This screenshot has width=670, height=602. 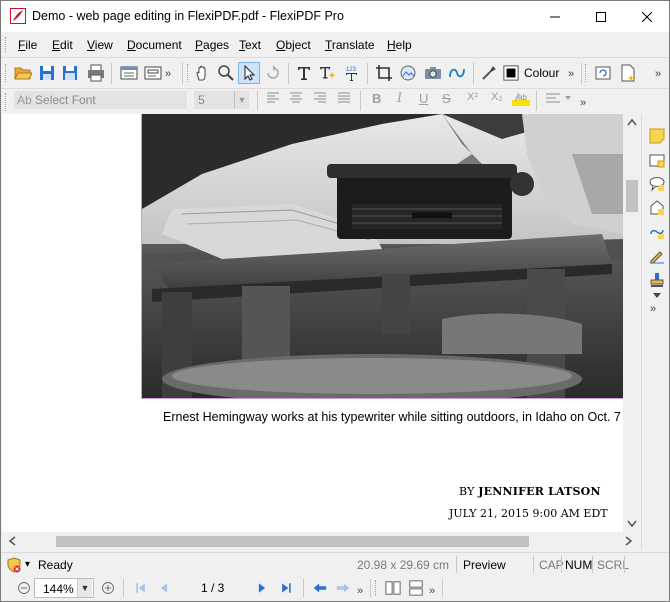 What do you see at coordinates (555, 16) in the screenshot?
I see `minimize-button` at bounding box center [555, 16].